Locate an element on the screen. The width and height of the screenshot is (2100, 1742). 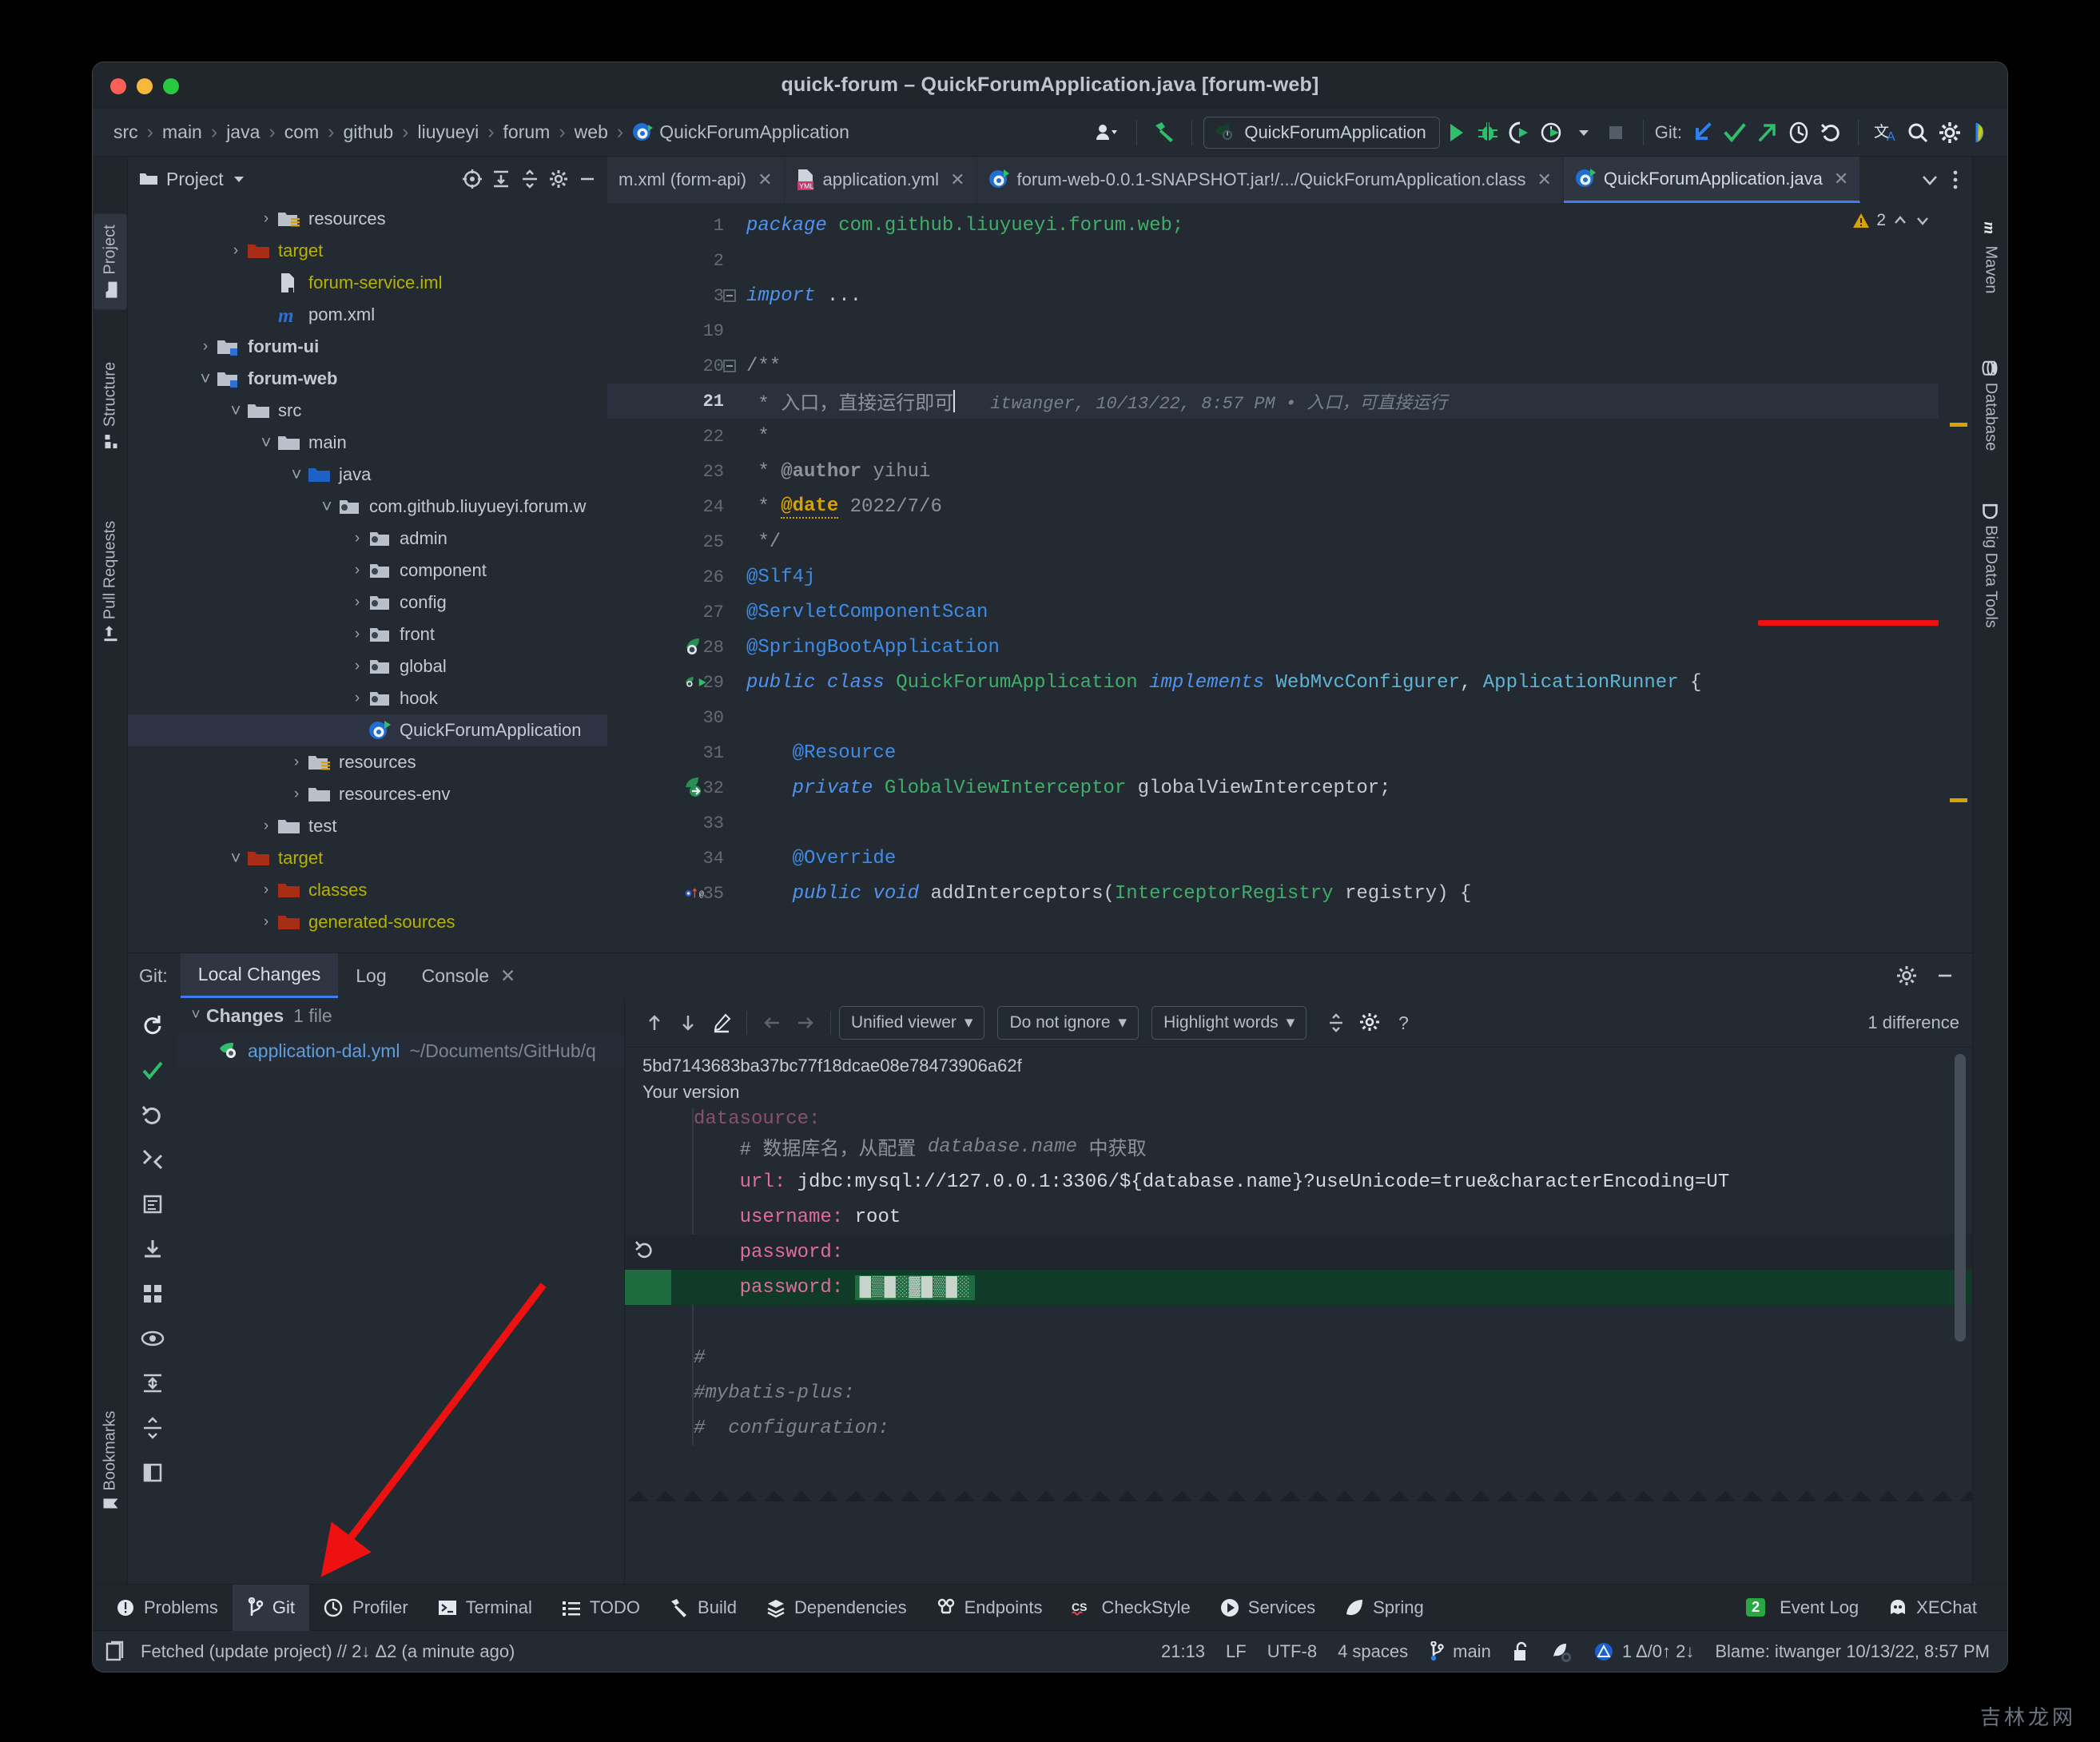
git-rollback-icon is located at coordinates (1831, 133).